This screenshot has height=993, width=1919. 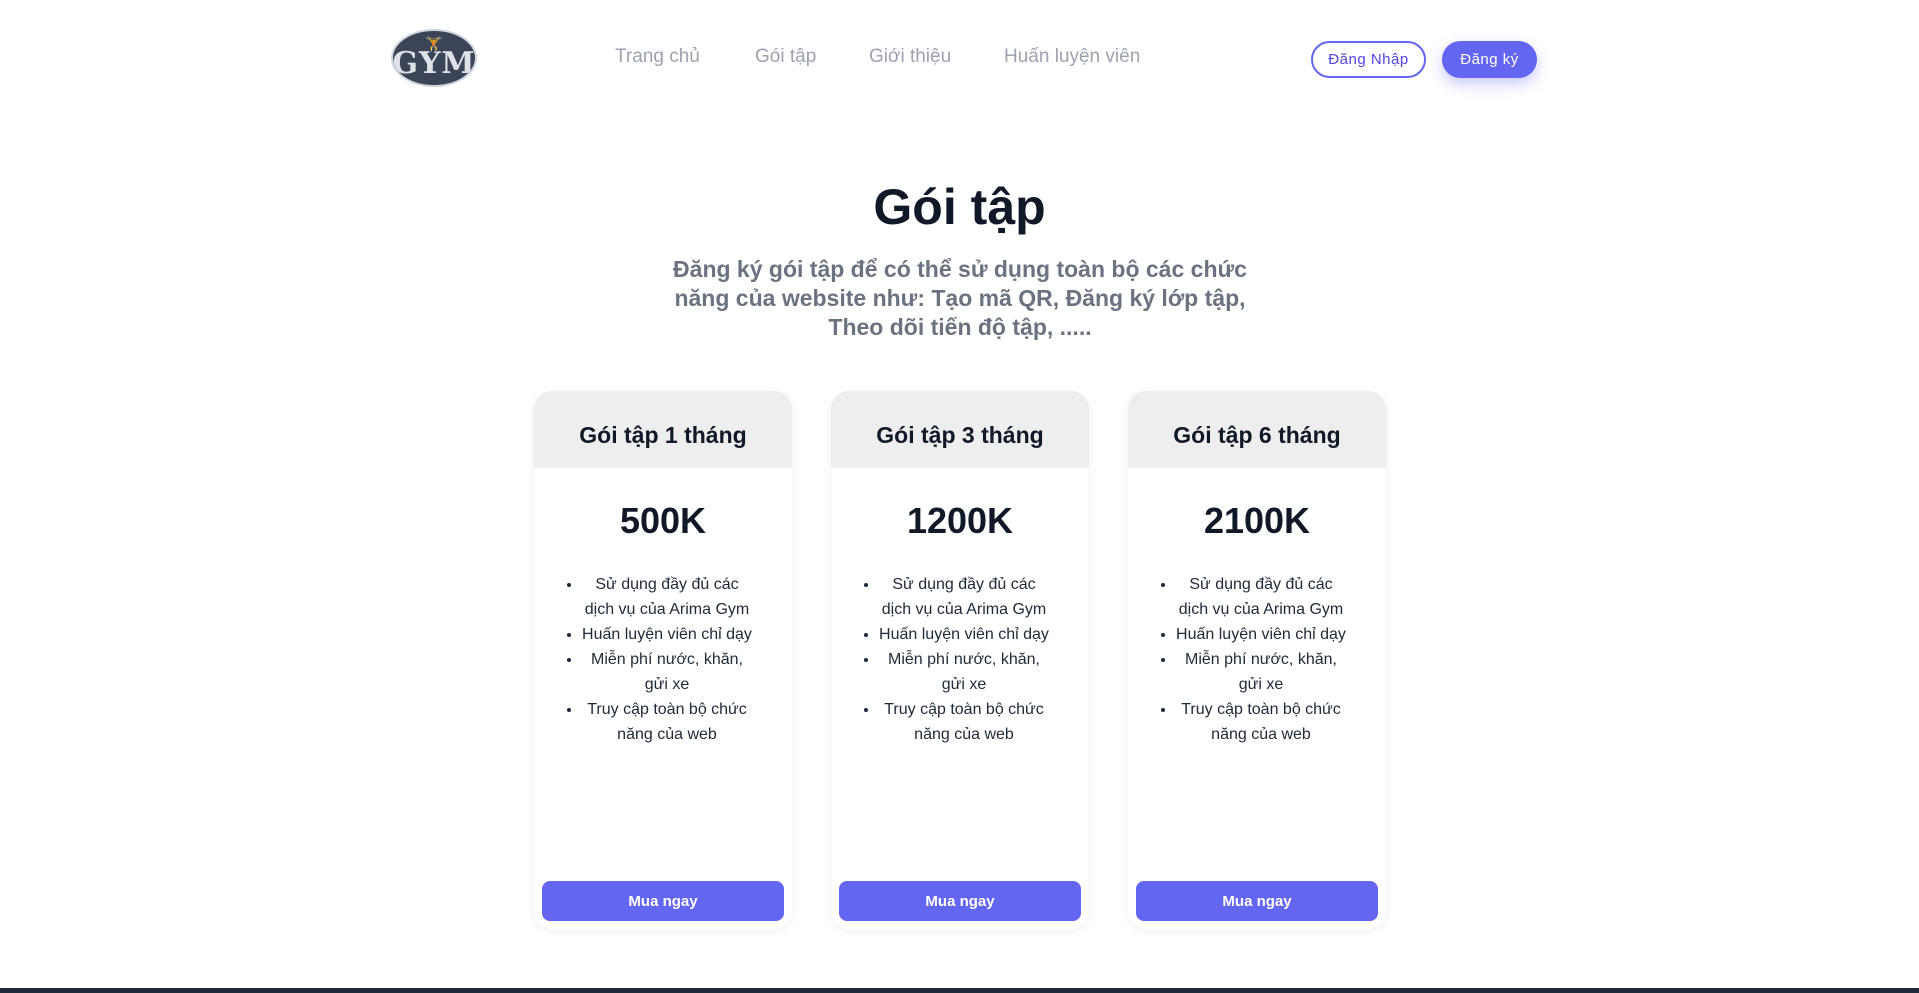 What do you see at coordinates (434, 44) in the screenshot?
I see `weightlifter-icon: 🏋` at bounding box center [434, 44].